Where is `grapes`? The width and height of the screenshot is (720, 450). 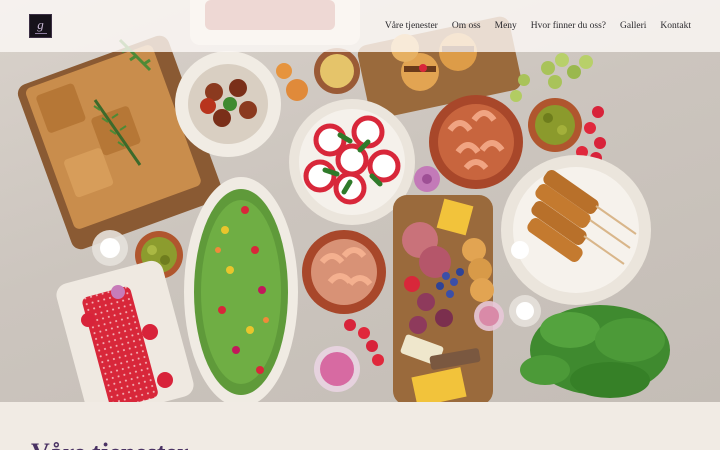 grapes is located at coordinates (551, 77).